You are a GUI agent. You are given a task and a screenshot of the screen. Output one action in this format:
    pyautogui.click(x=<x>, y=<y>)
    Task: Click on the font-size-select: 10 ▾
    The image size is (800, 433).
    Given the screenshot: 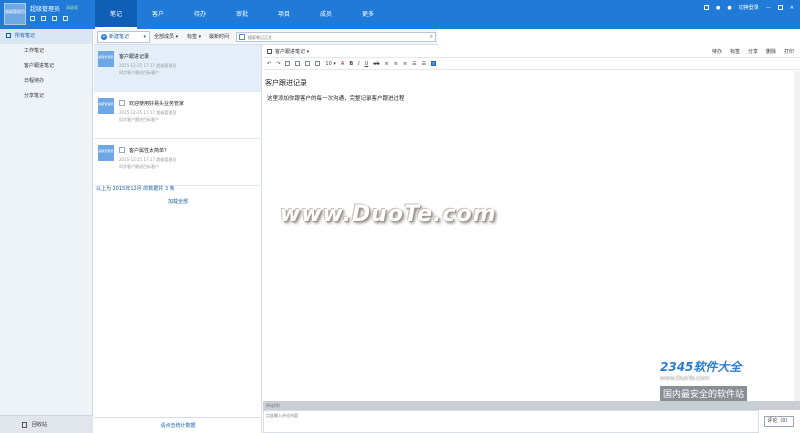 What is the action you would take?
    pyautogui.click(x=330, y=64)
    